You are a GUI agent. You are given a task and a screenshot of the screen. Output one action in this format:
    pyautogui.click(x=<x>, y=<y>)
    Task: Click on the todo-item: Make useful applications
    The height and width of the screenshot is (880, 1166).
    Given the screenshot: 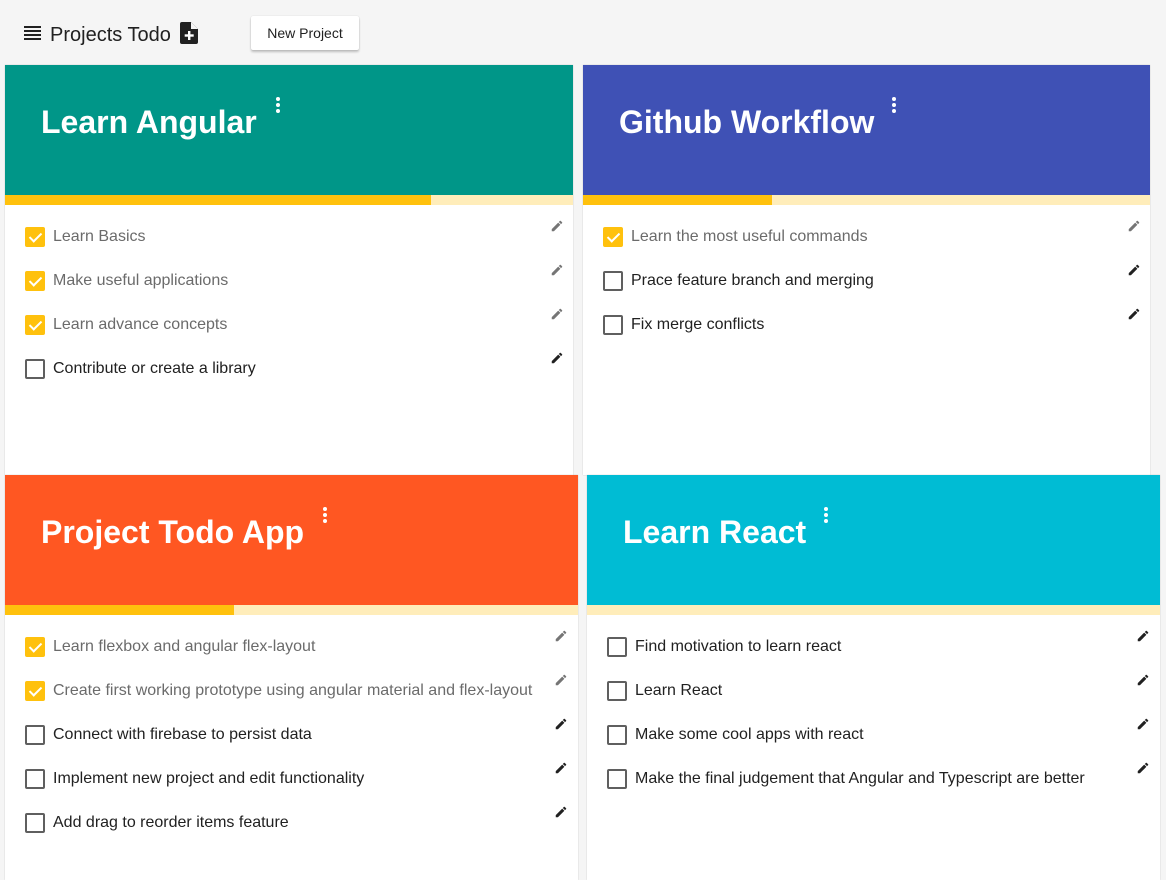 What is the action you would take?
    pyautogui.click(x=289, y=271)
    